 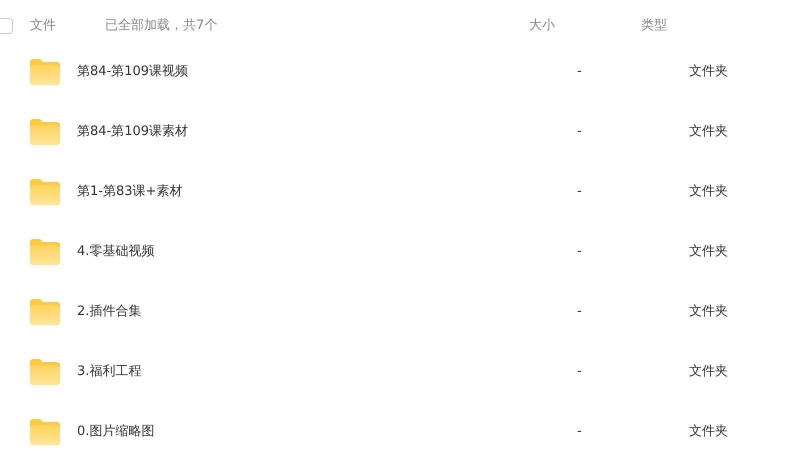 What do you see at coordinates (133, 72) in the screenshot?
I see `file-name: 第84-第109课视频` at bounding box center [133, 72].